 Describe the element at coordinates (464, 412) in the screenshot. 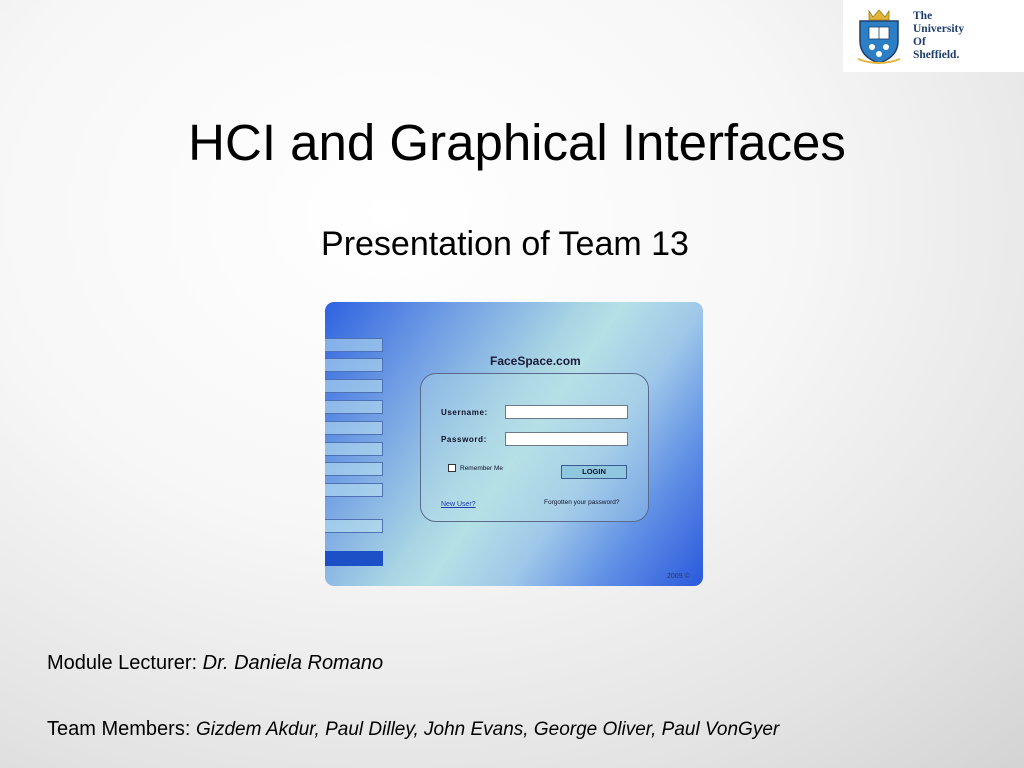

I see `username-label: Username:` at that location.